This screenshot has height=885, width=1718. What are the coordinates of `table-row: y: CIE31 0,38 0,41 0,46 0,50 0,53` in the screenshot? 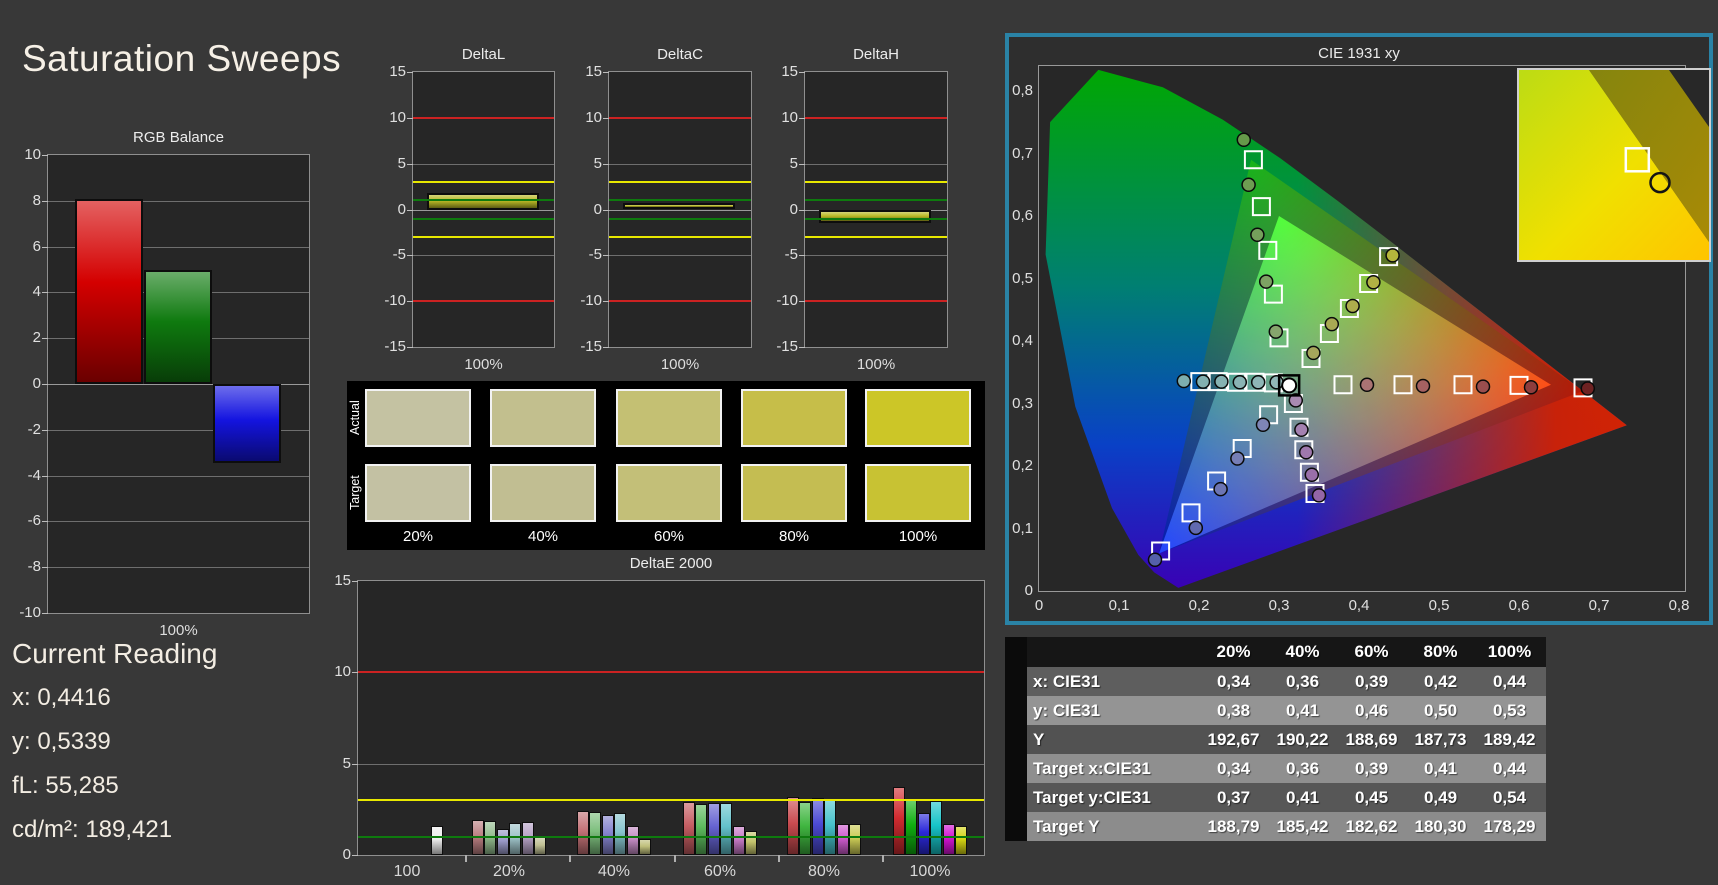 It's located at (1275, 710).